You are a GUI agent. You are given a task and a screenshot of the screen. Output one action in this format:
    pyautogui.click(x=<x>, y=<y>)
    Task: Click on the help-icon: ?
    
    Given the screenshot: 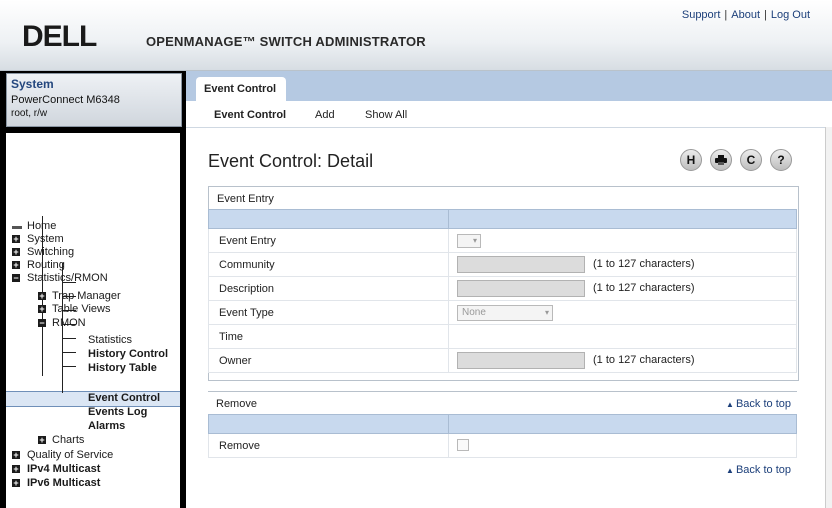 What is the action you would take?
    pyautogui.click(x=781, y=160)
    